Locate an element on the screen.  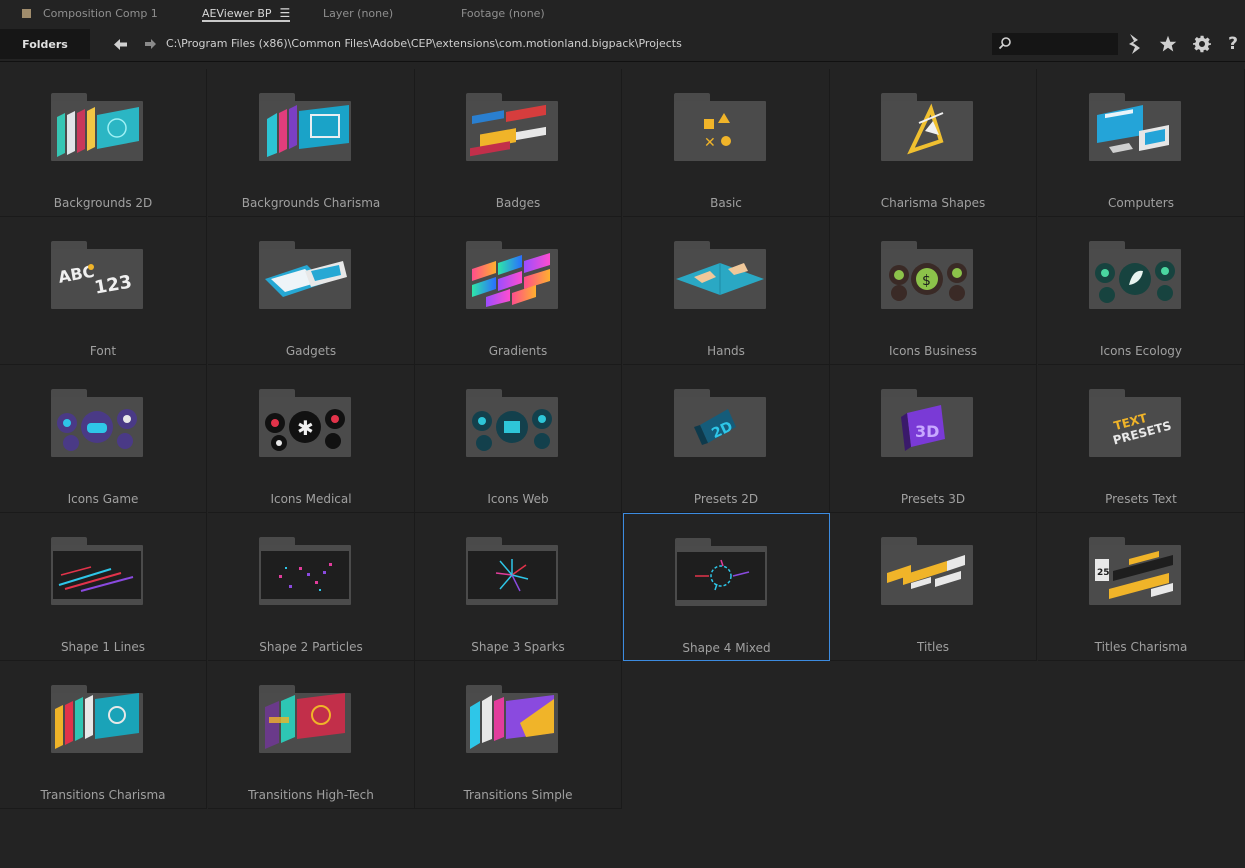
folder-item: ✱ Icons Medical is located at coordinates (311, 439).